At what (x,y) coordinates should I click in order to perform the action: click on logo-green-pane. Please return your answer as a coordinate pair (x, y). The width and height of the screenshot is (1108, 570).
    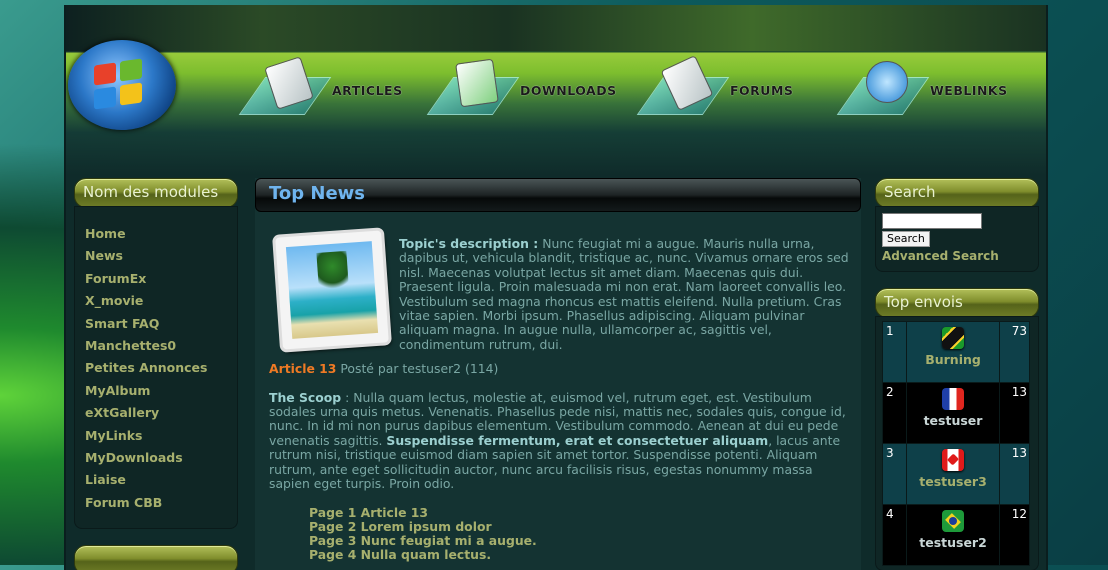
    Looking at the image, I should click on (131, 70).